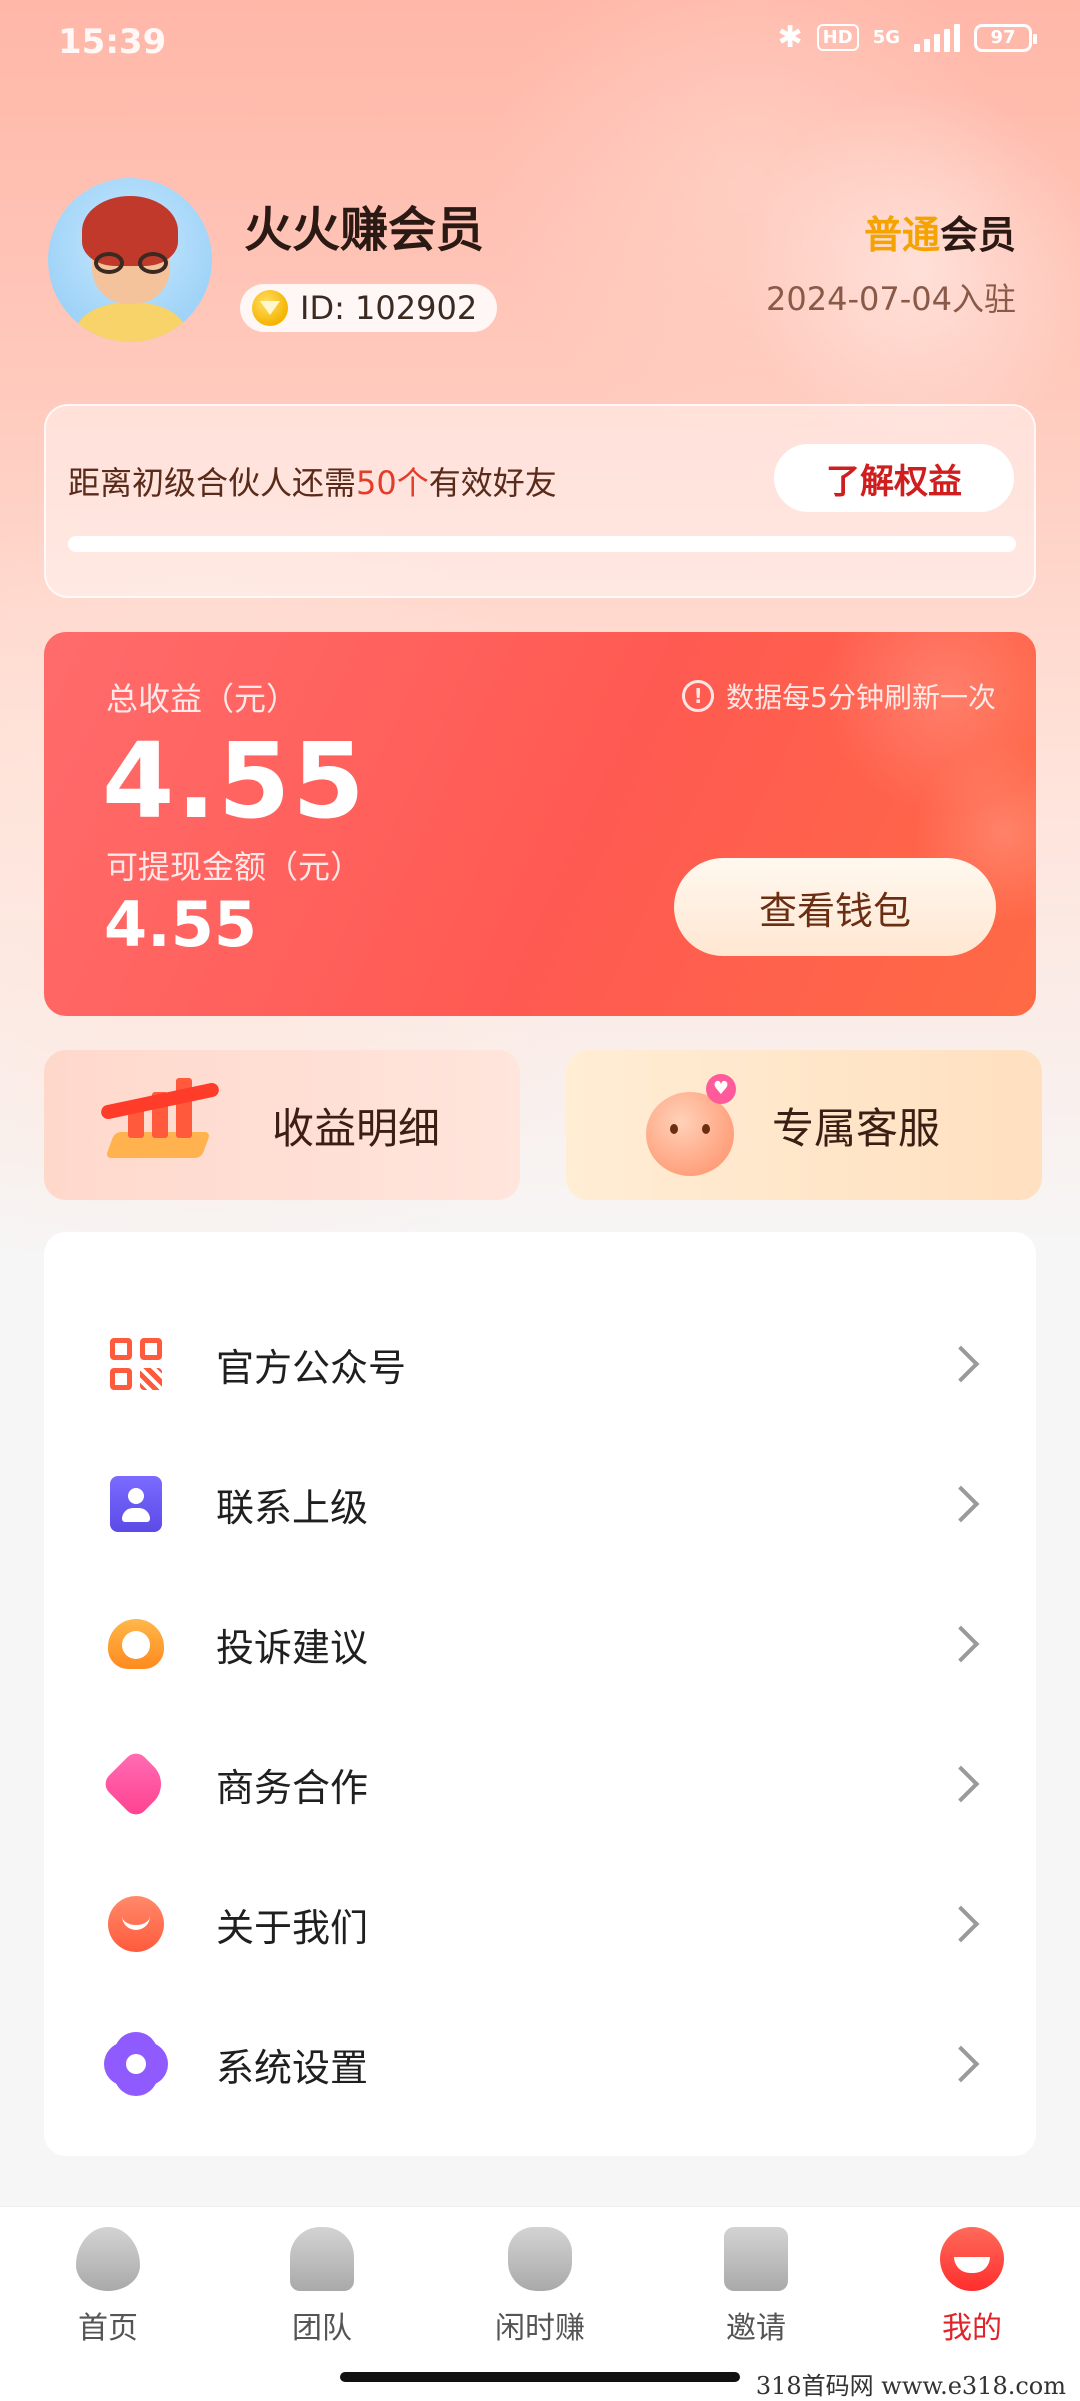  I want to click on battery-level: 97, so click(1003, 37).